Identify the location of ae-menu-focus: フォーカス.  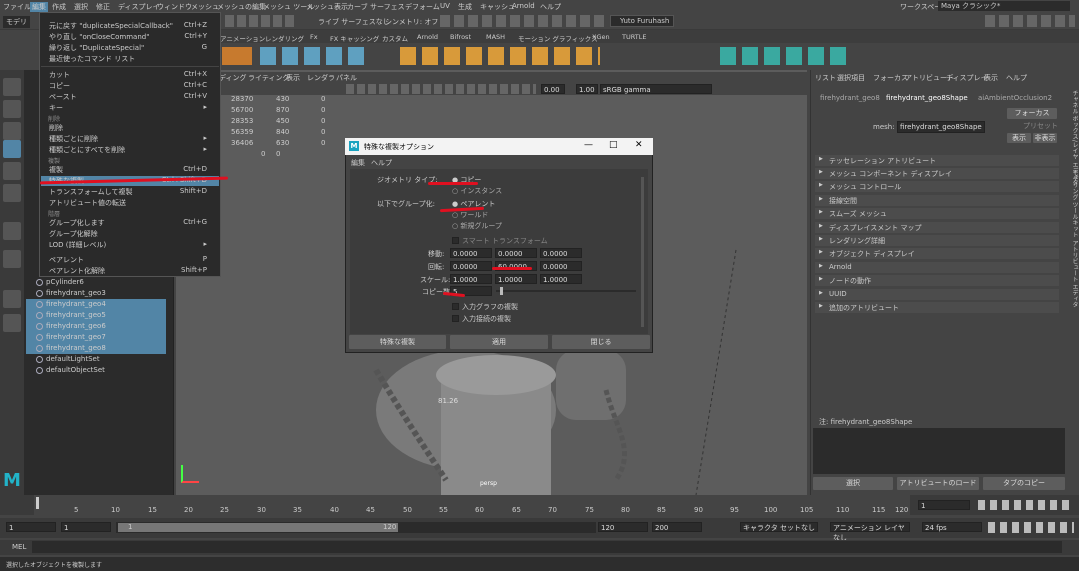
(890, 78).